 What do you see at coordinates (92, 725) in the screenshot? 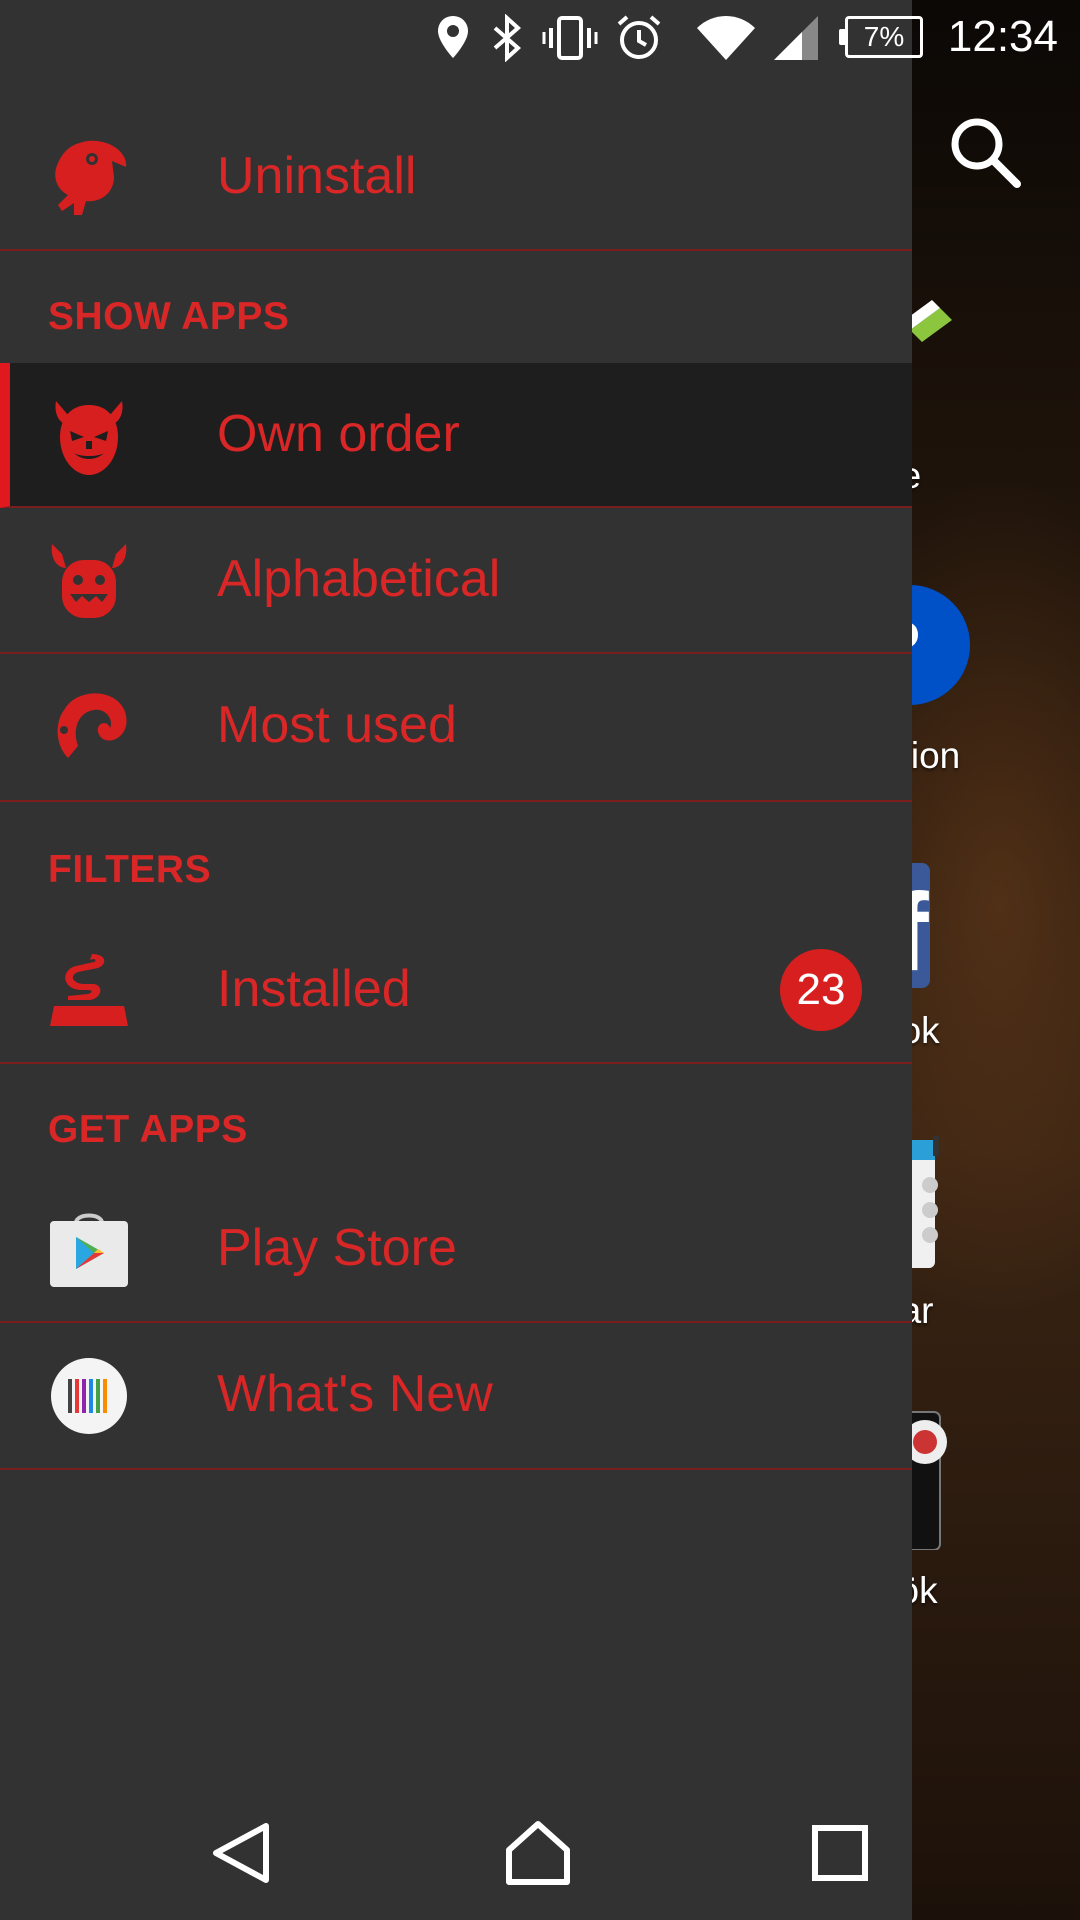
I see `ram-horn-icon` at bounding box center [92, 725].